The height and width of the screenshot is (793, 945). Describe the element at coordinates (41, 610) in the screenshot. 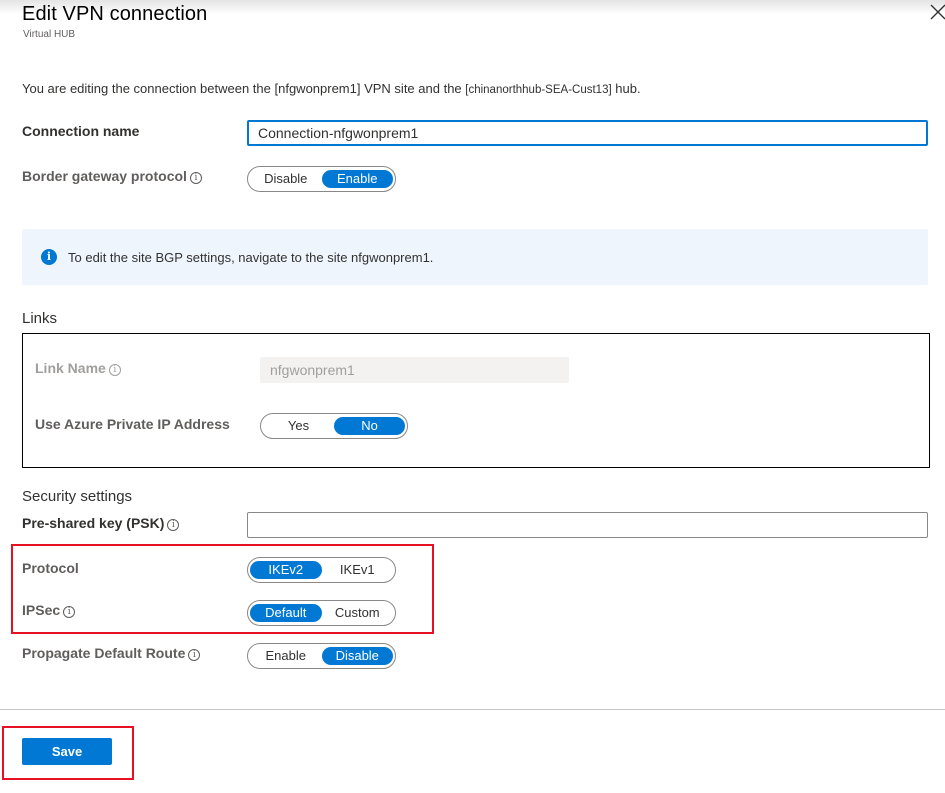

I see `ipsec-label-text: IPSec` at that location.